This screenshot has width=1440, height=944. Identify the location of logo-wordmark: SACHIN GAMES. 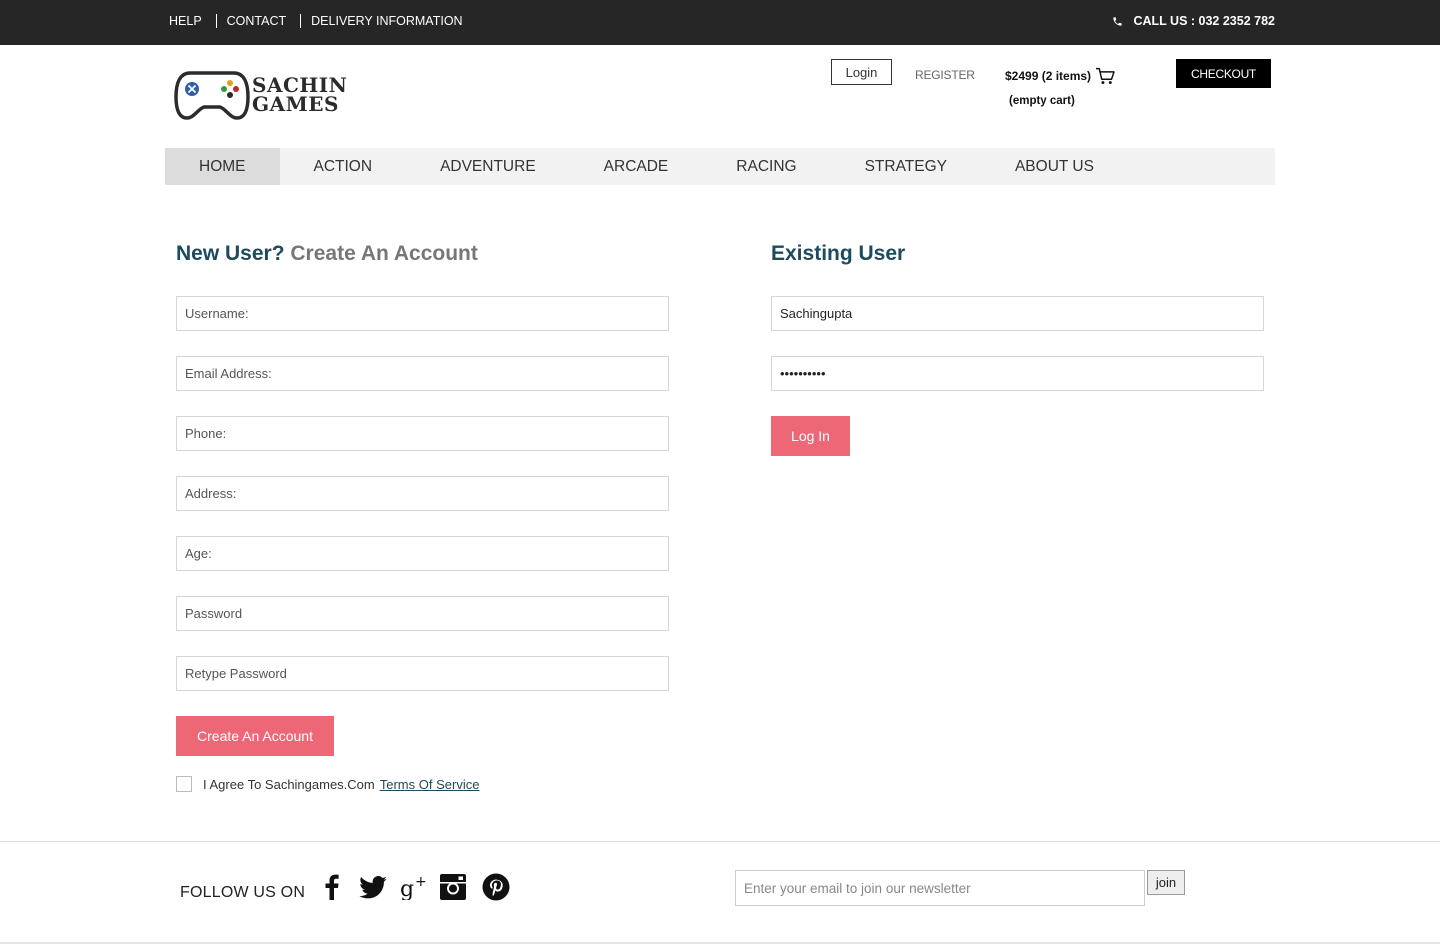
(299, 95).